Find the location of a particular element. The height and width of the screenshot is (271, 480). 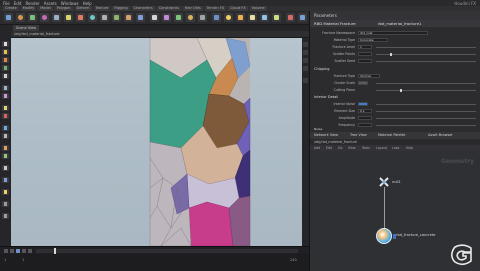

node-name-field: rbd_material_fracture1 is located at coordinates (399, 23).